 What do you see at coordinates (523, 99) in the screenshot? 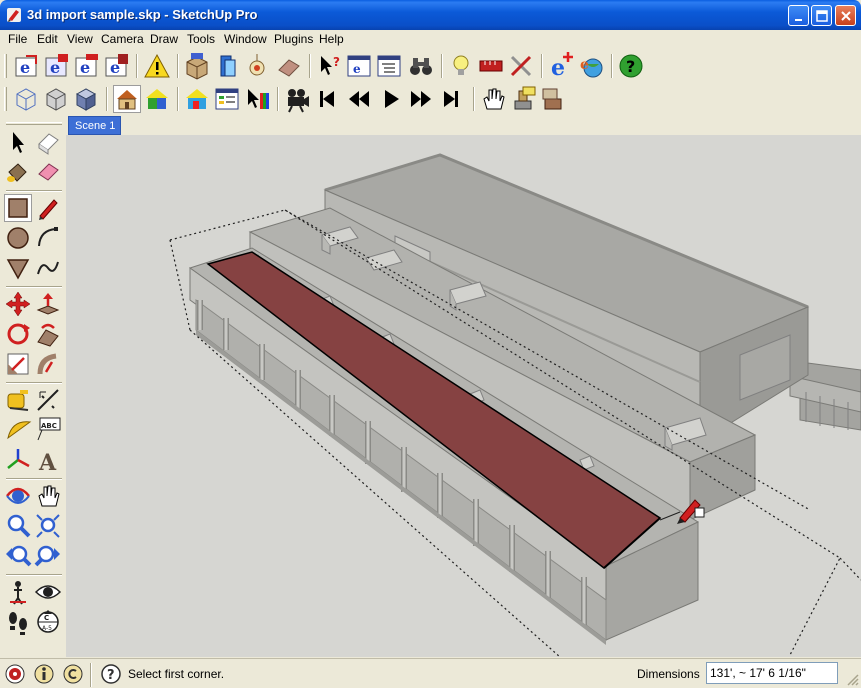
I see `sandbox-stamp-button` at bounding box center [523, 99].